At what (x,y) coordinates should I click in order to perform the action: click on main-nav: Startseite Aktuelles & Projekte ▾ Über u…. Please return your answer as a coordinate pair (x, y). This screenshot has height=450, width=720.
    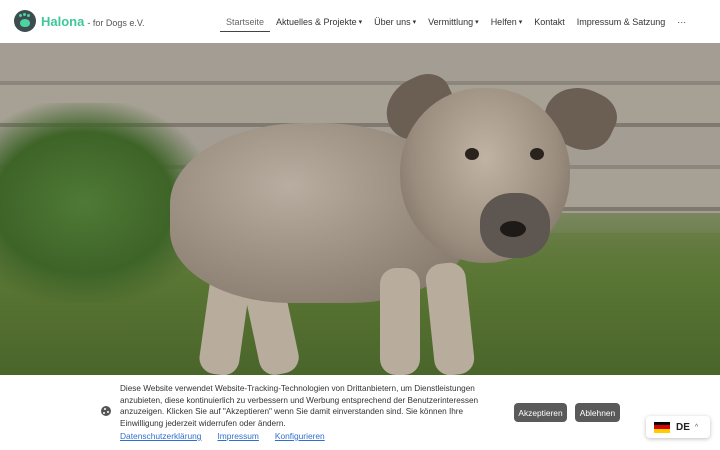
    Looking at the image, I should click on (456, 21).